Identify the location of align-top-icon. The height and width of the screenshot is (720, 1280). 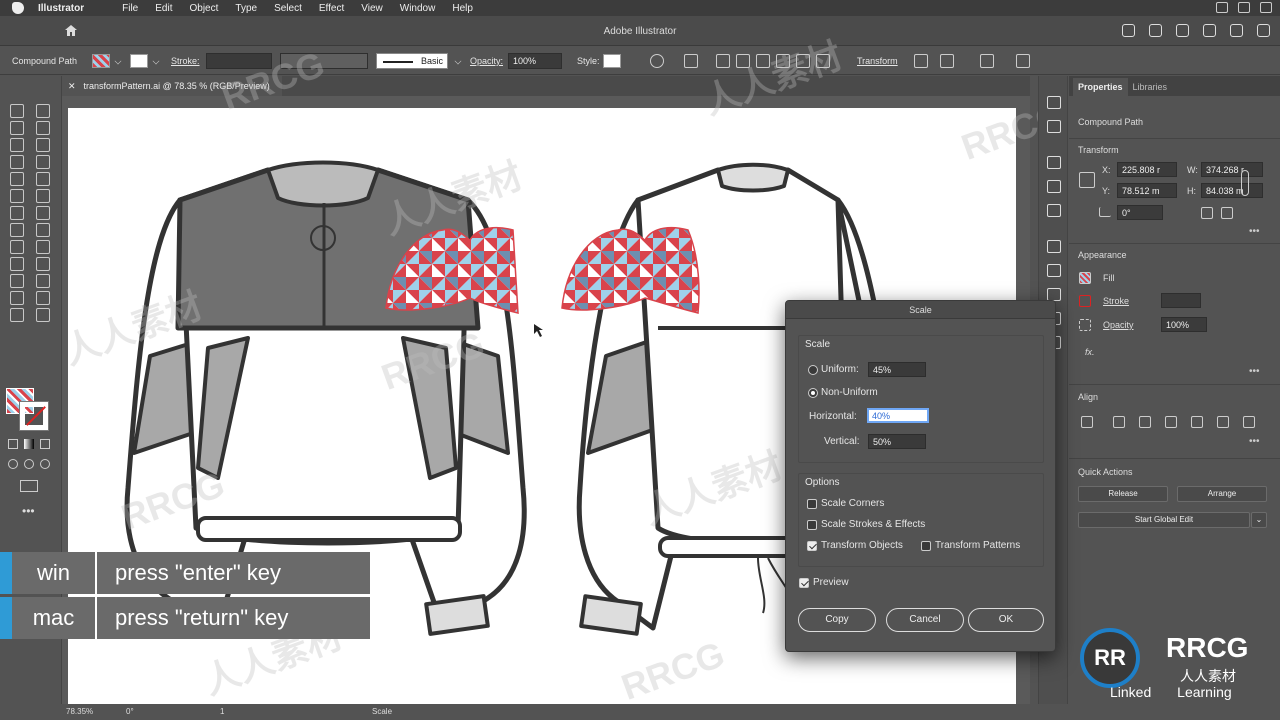
(783, 61).